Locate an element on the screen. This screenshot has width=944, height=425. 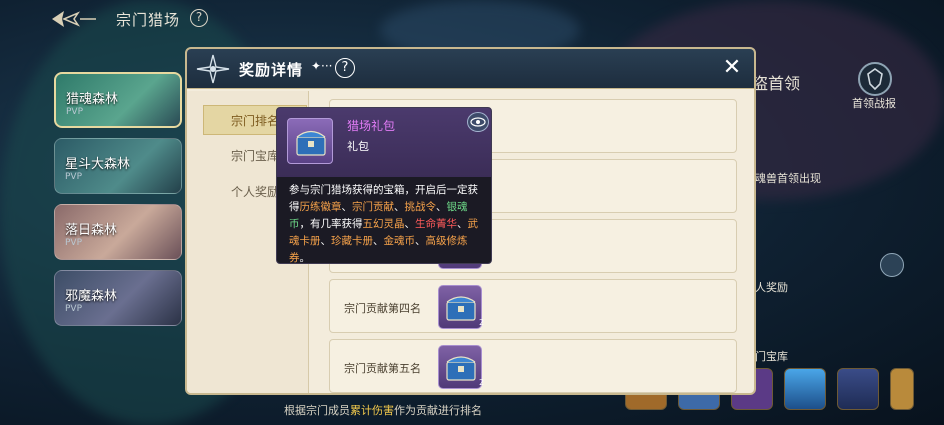
map-item-evil-forest: 邪魔森林 PVP is located at coordinates (118, 298).